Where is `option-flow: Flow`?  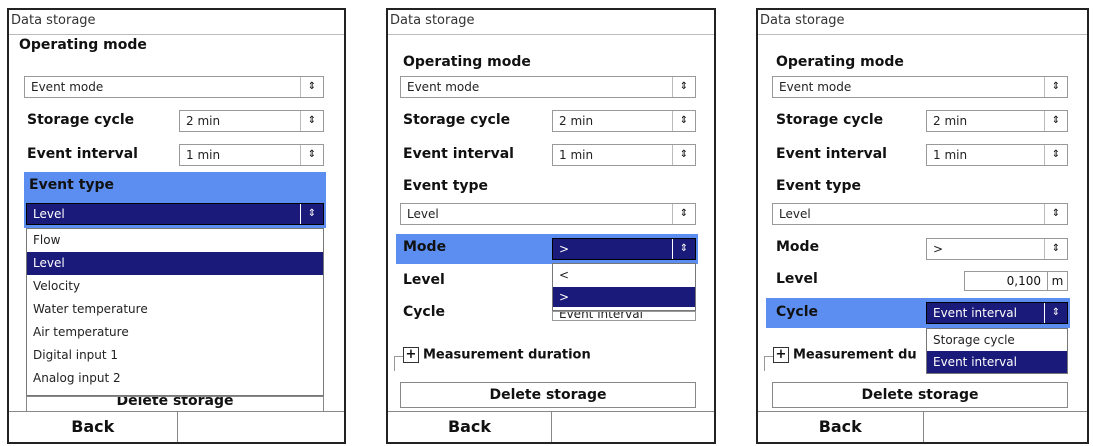
option-flow: Flow is located at coordinates (175, 240).